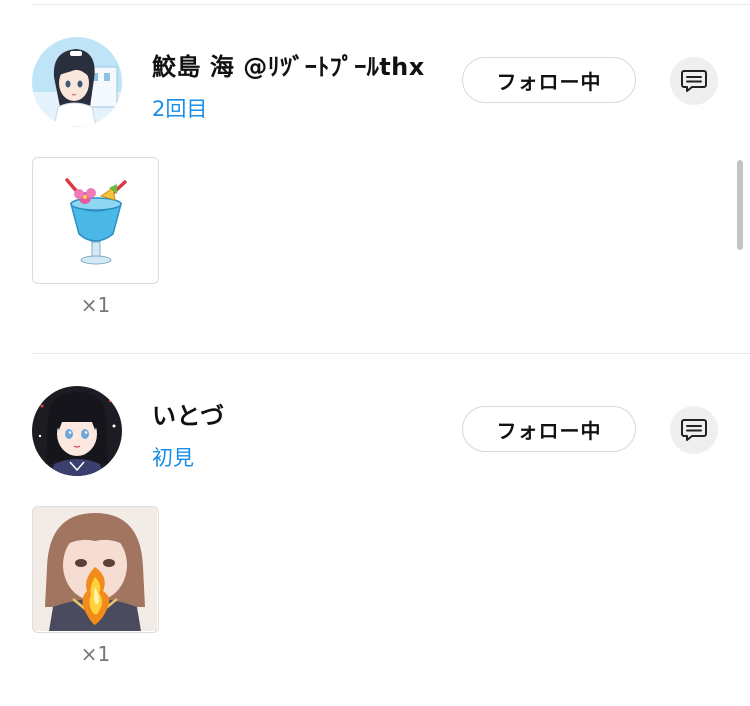 The image size is (750, 706). What do you see at coordinates (740, 205) in the screenshot?
I see `scrollbar` at bounding box center [740, 205].